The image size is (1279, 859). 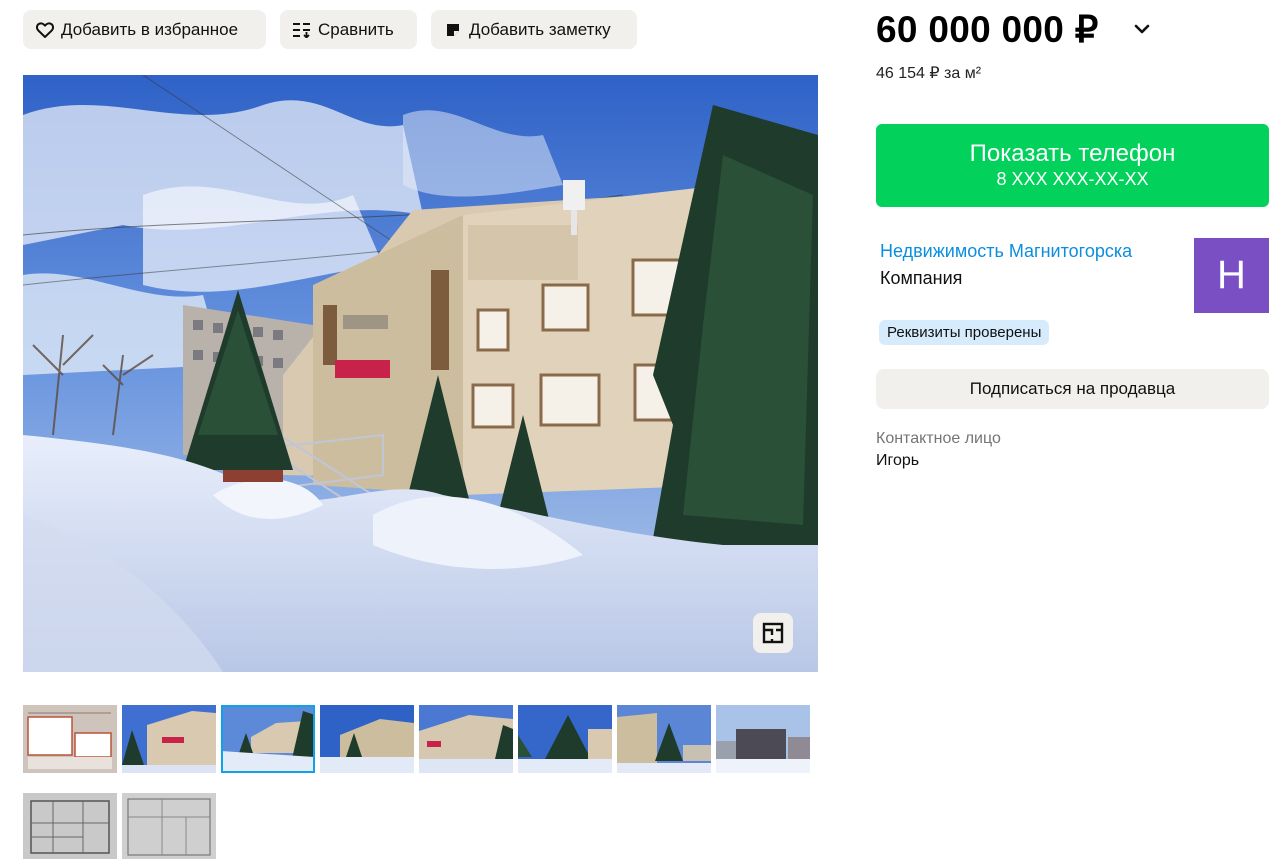 I want to click on add-to-favorites-button: Добавить в избранное, so click(x=144, y=29).